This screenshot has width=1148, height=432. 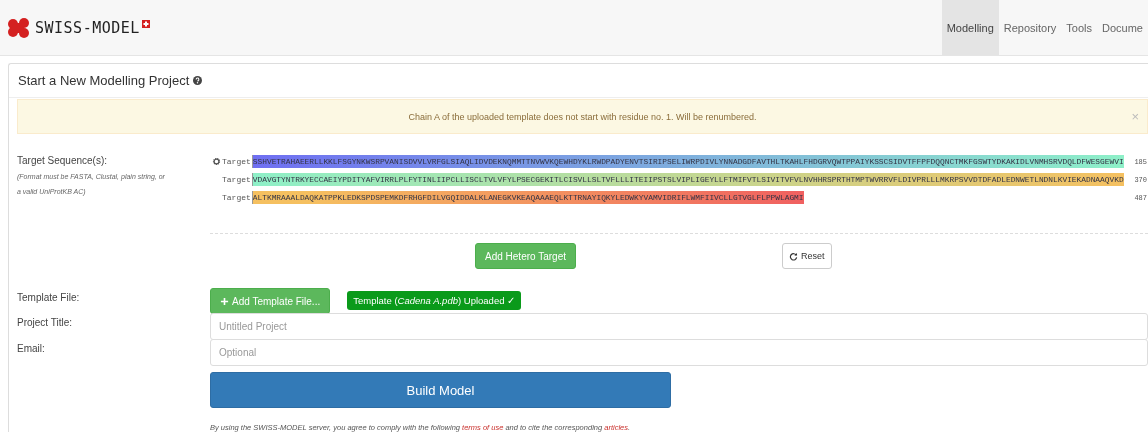 What do you see at coordinates (1079, 27) in the screenshot?
I see `nav-tab: Tools` at bounding box center [1079, 27].